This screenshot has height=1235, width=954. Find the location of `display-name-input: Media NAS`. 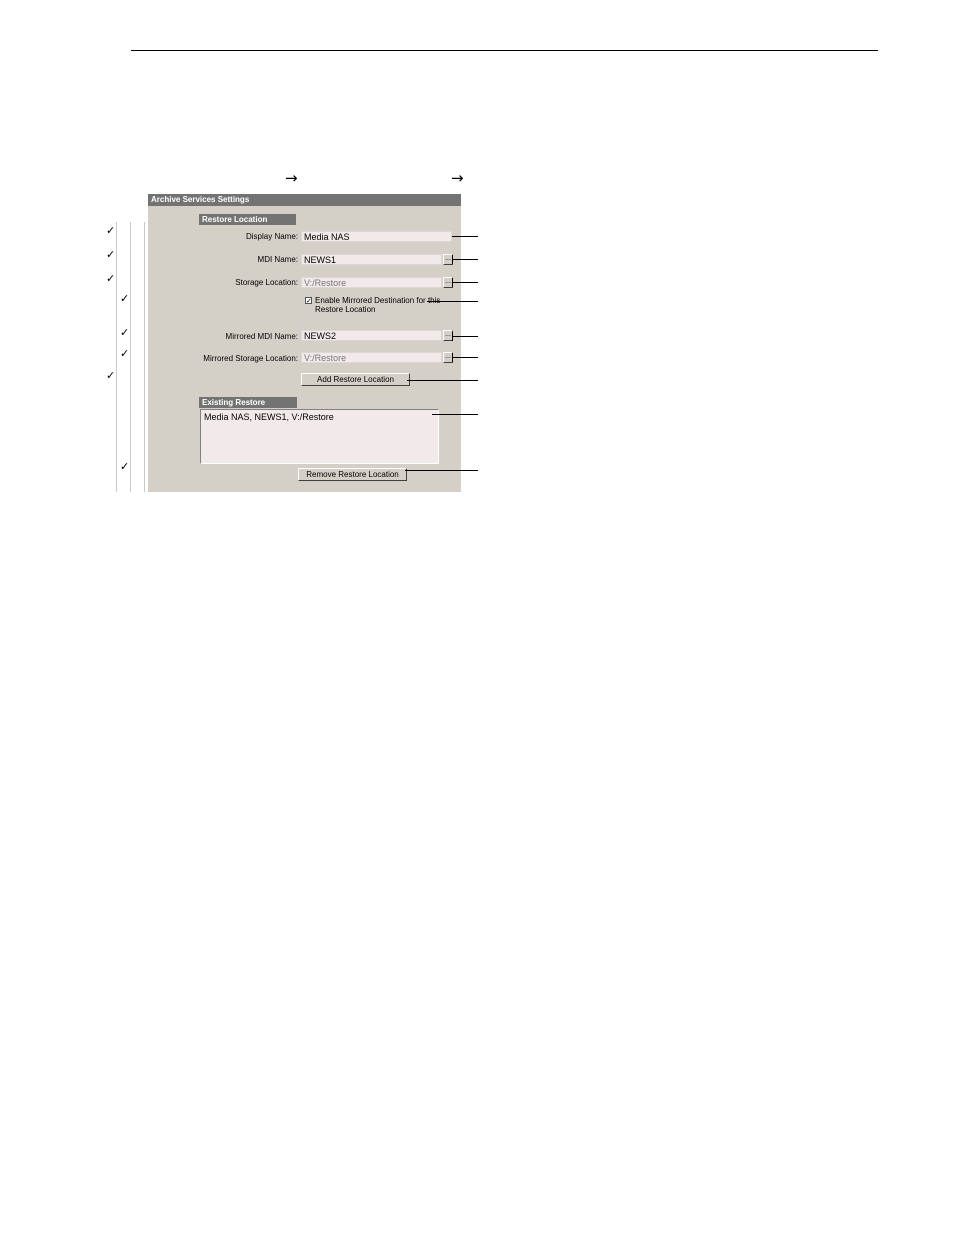

display-name-input: Media NAS is located at coordinates (376, 236).